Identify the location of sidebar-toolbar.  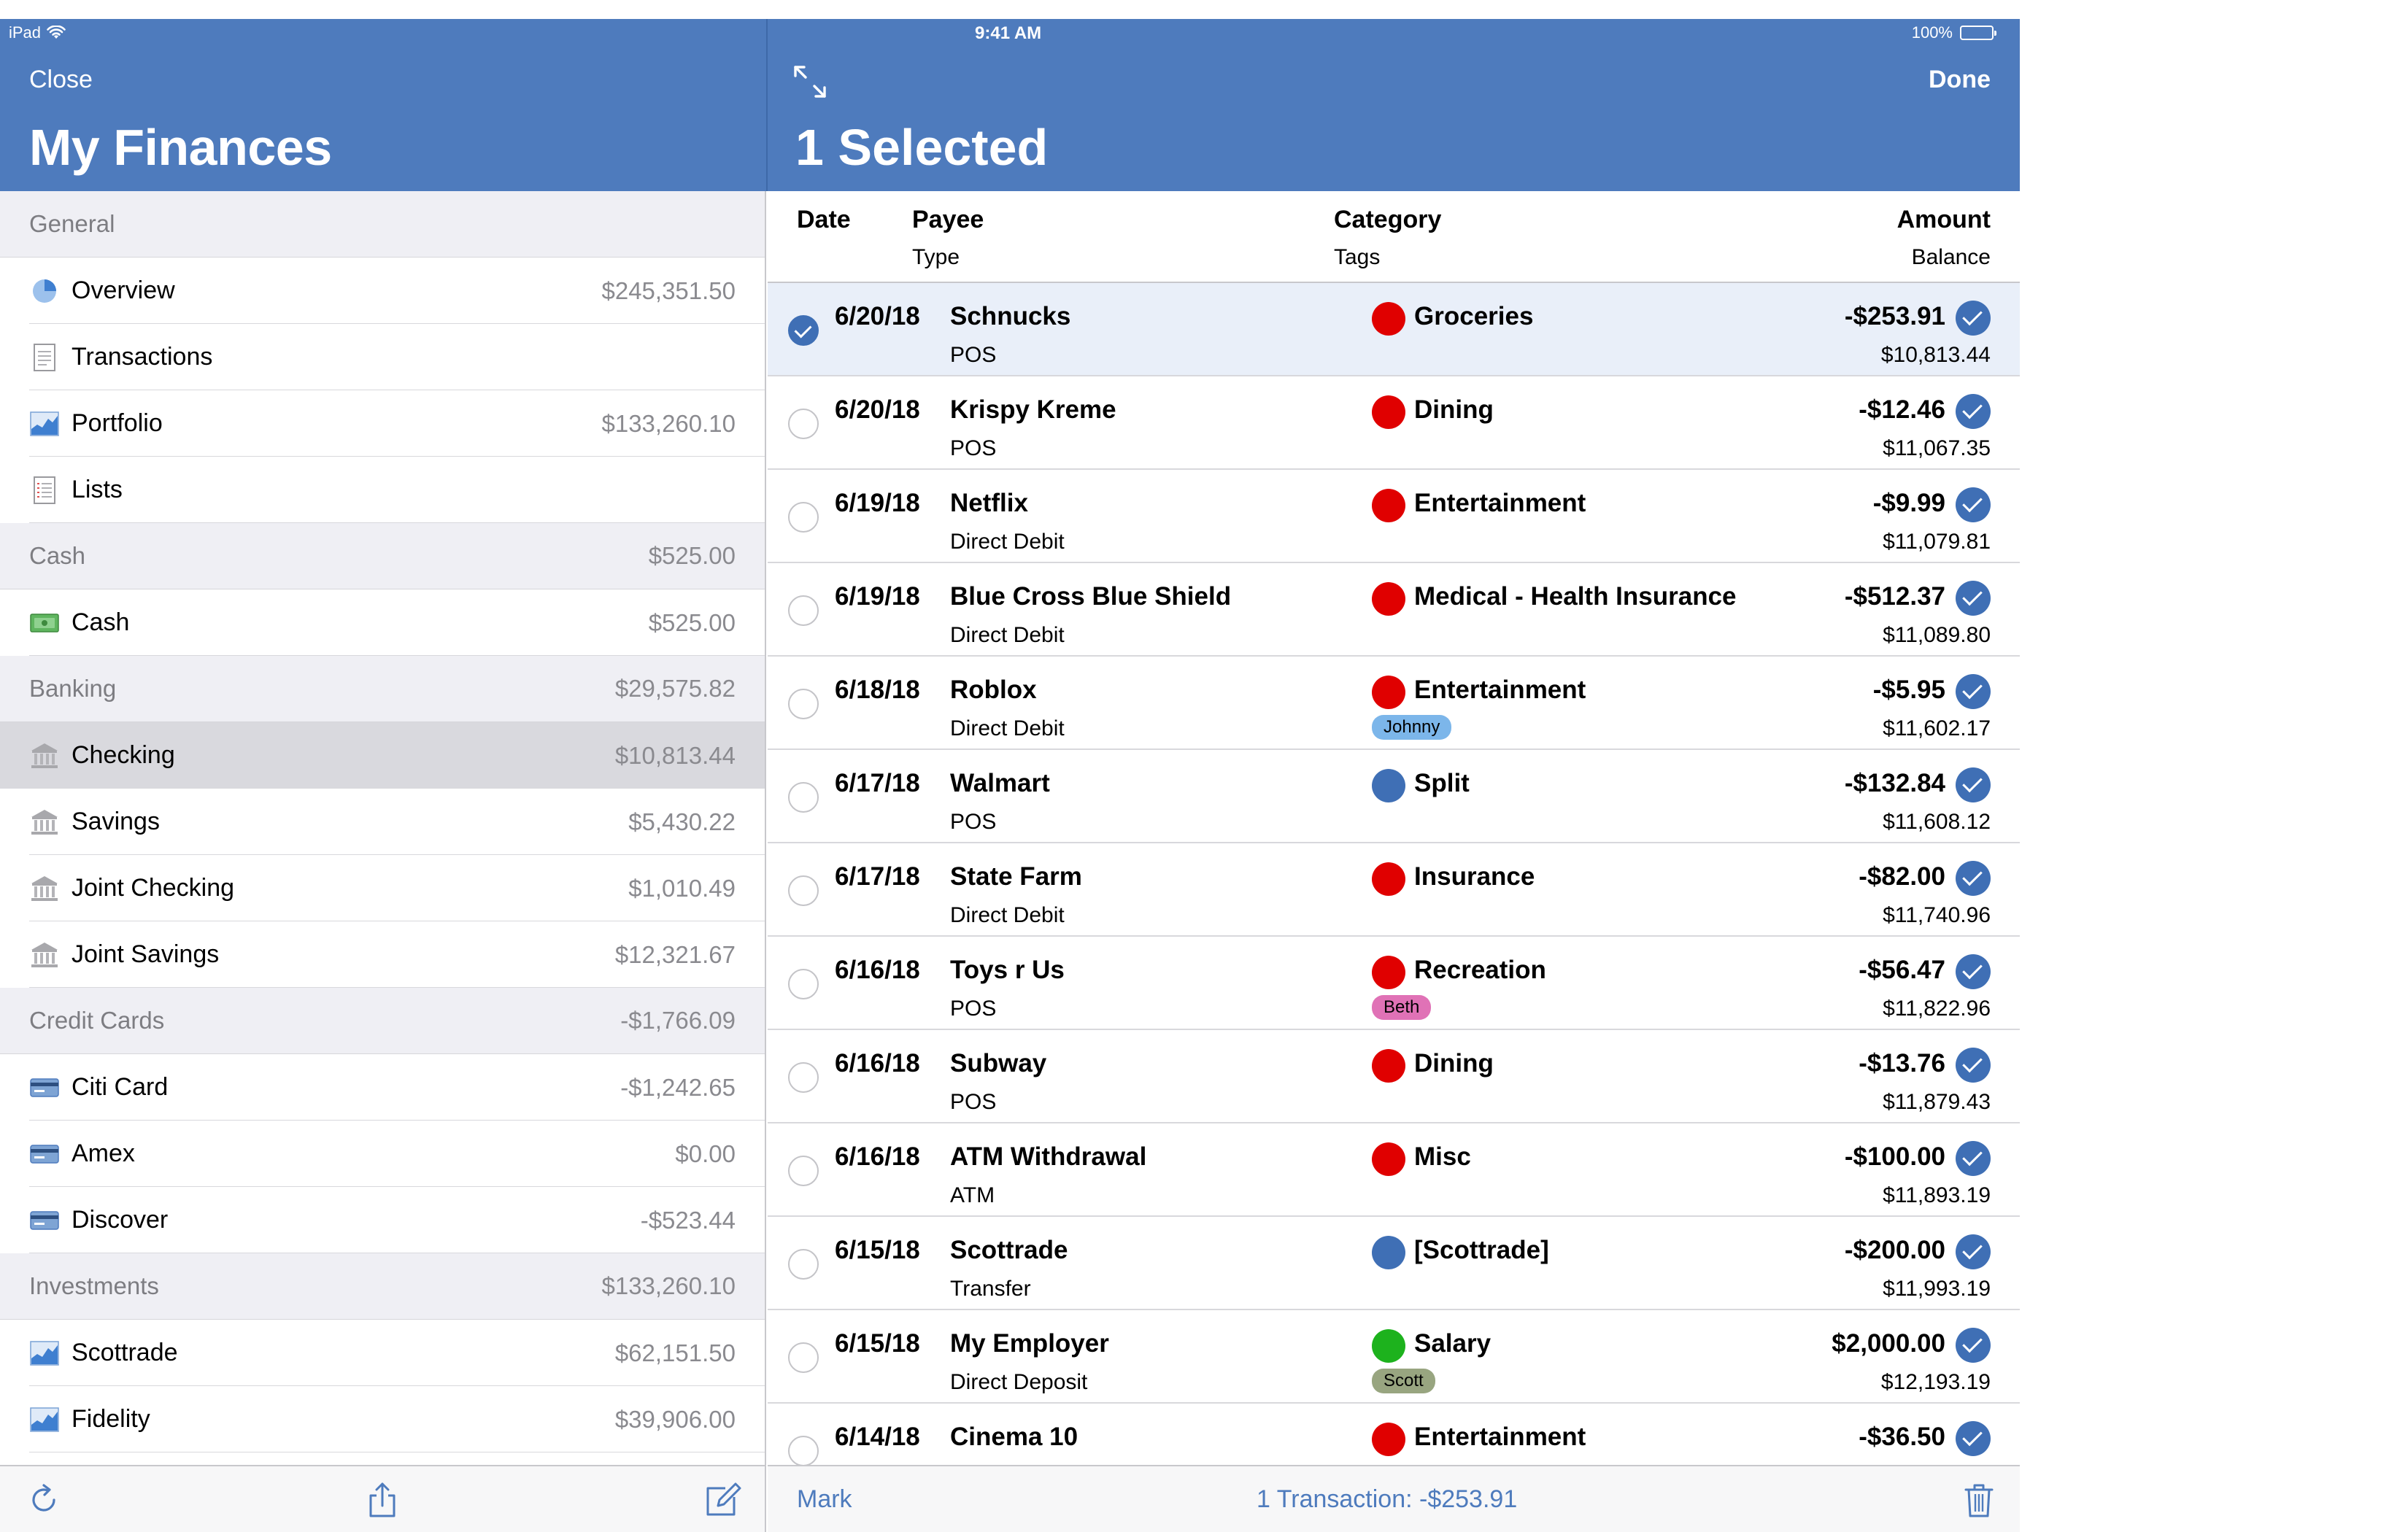
(383, 1498).